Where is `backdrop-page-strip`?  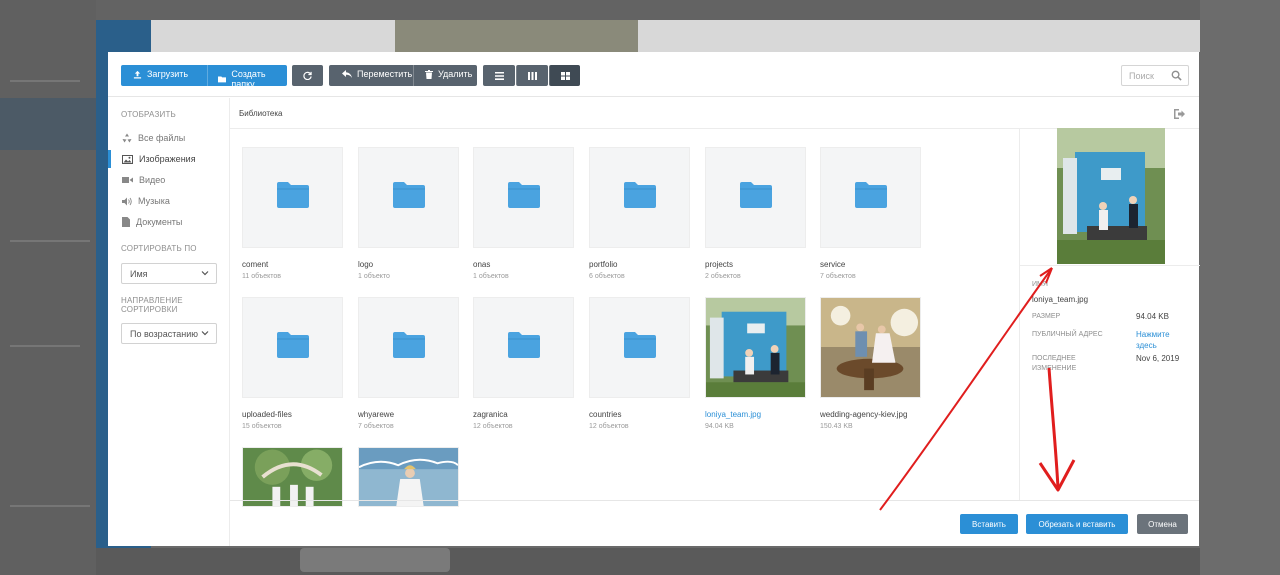 backdrop-page-strip is located at coordinates (675, 36).